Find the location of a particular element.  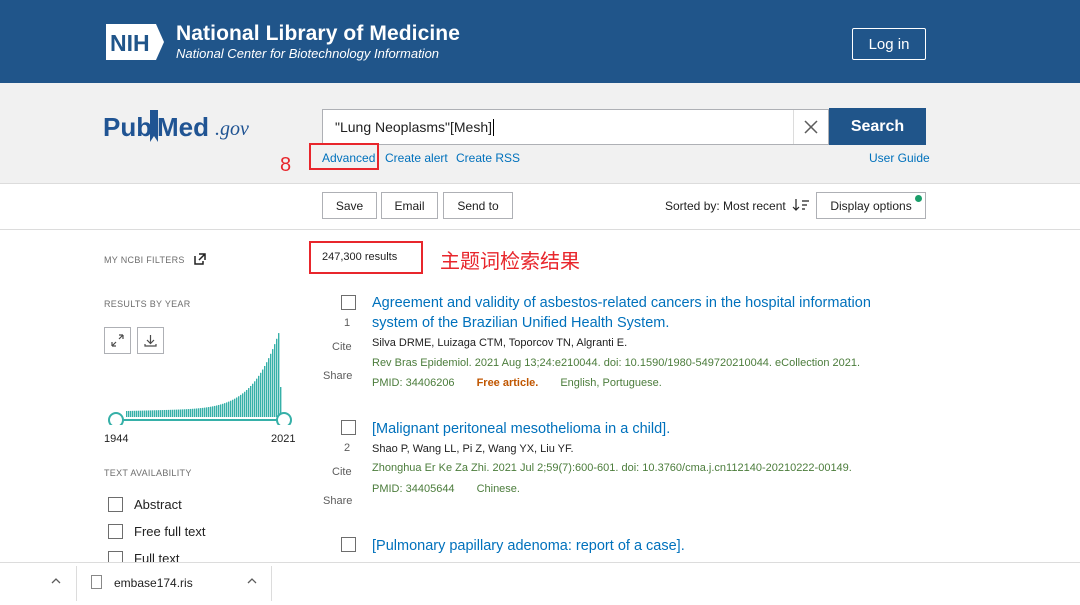

close-icon is located at coordinates (811, 127).